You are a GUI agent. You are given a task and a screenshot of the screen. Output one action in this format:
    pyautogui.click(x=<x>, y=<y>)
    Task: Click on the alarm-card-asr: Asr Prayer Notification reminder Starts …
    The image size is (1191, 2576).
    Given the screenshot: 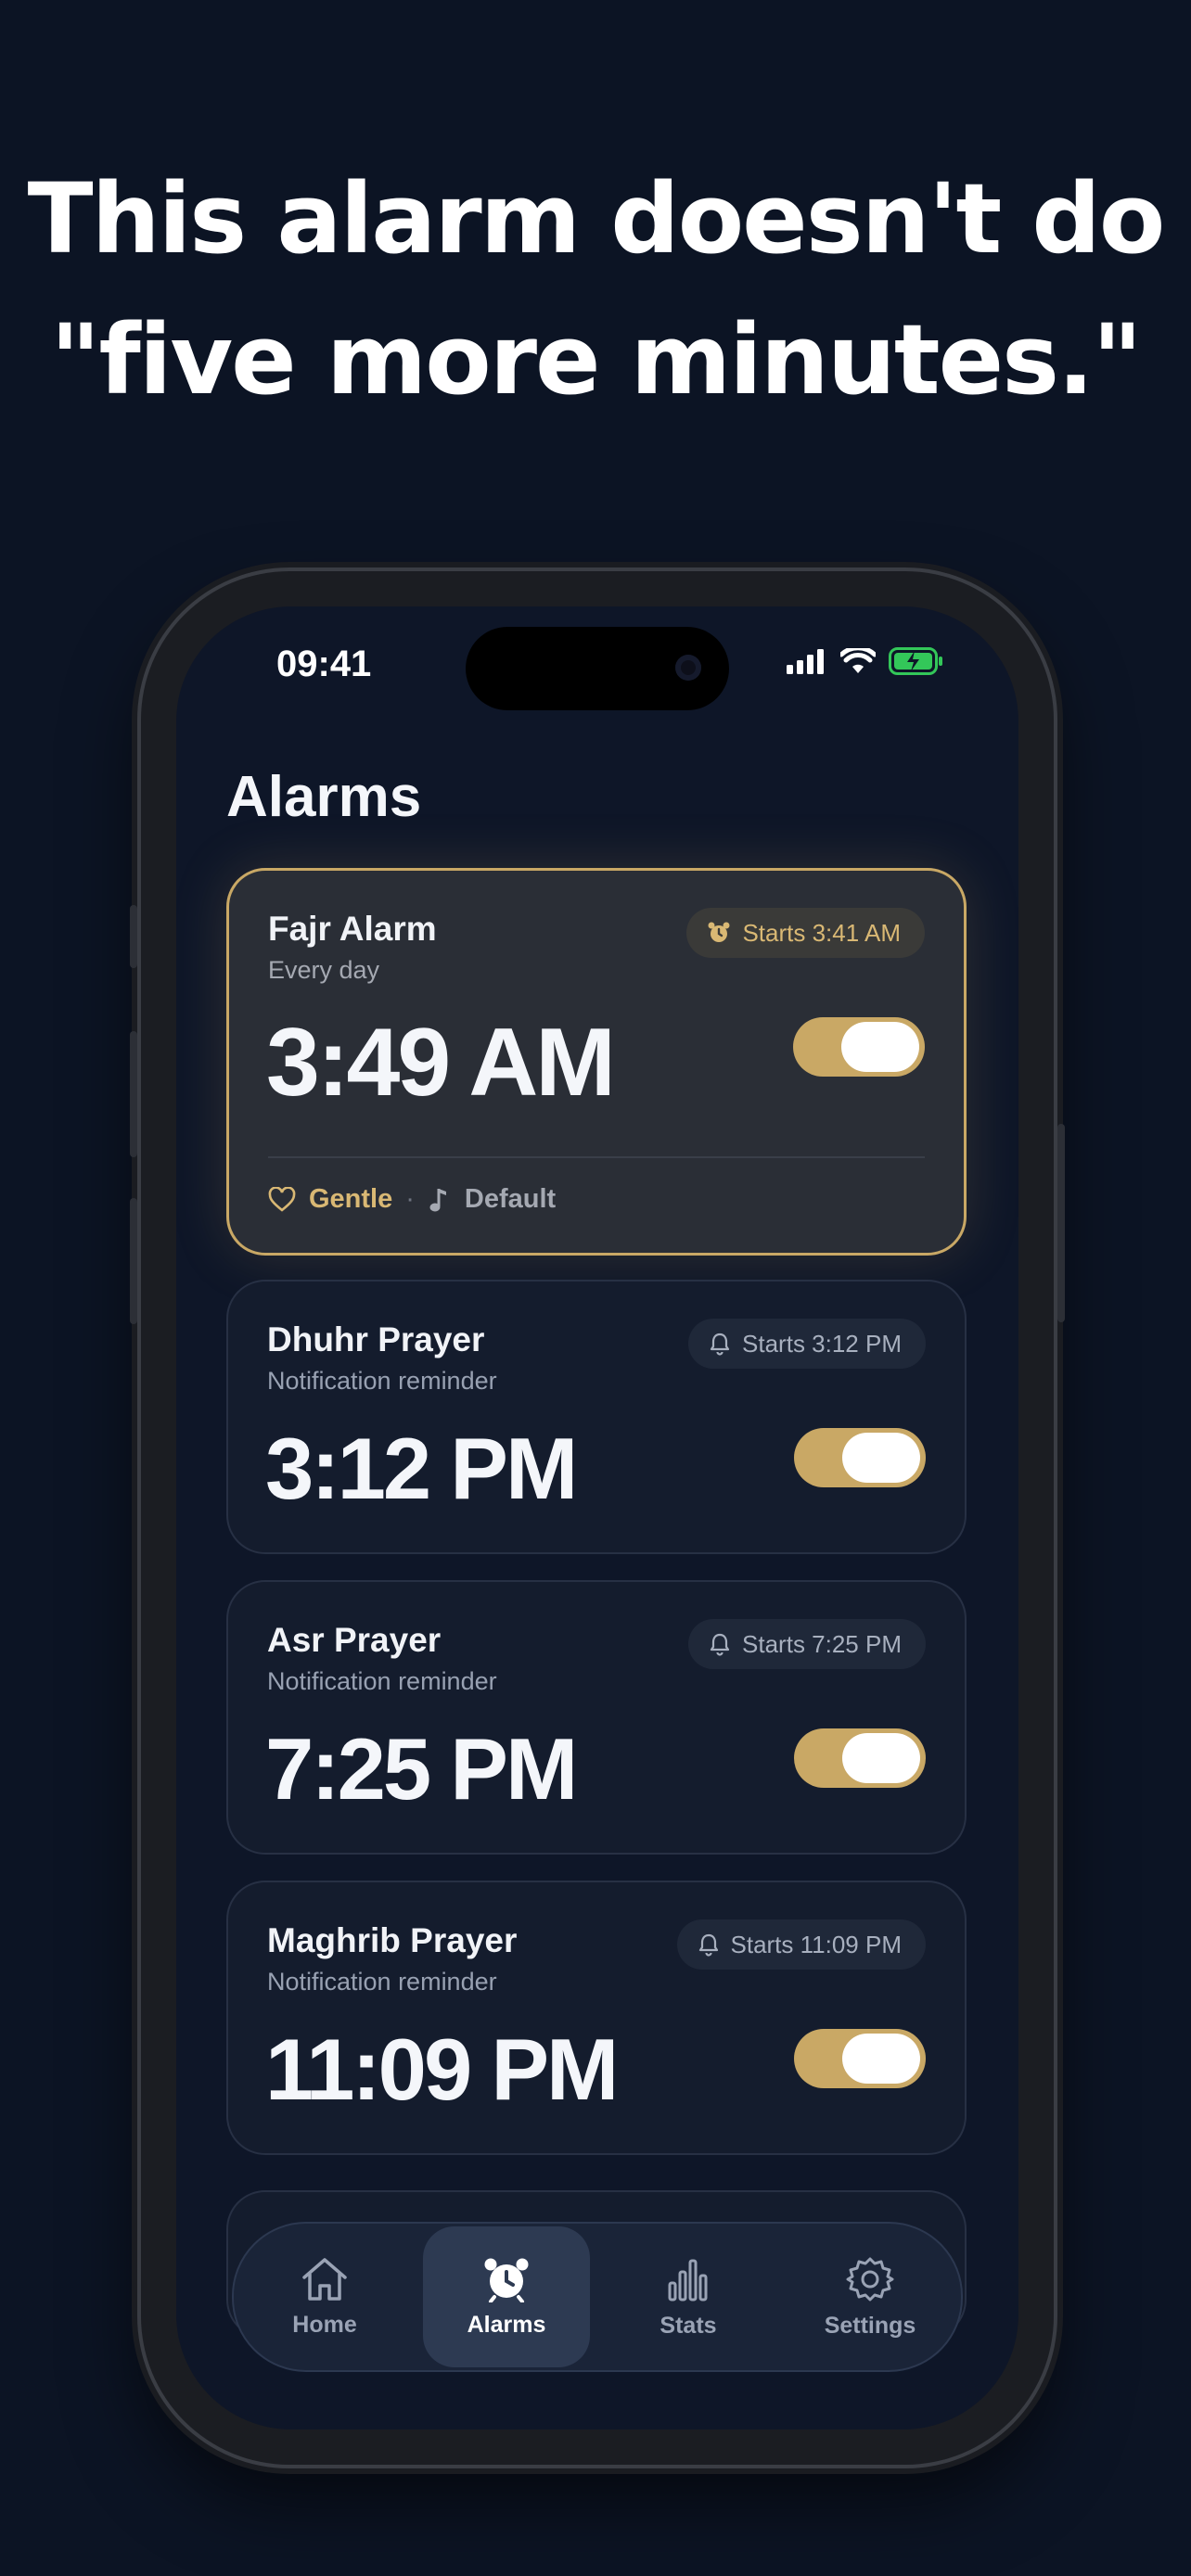 What is the action you would take?
    pyautogui.click(x=597, y=1718)
    